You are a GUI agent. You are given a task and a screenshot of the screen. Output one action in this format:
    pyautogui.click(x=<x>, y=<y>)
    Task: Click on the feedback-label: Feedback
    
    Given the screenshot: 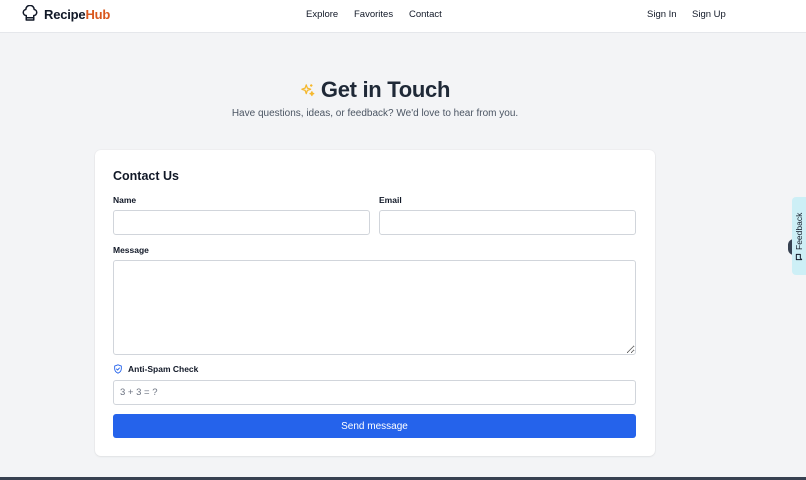 What is the action you would take?
    pyautogui.click(x=799, y=231)
    